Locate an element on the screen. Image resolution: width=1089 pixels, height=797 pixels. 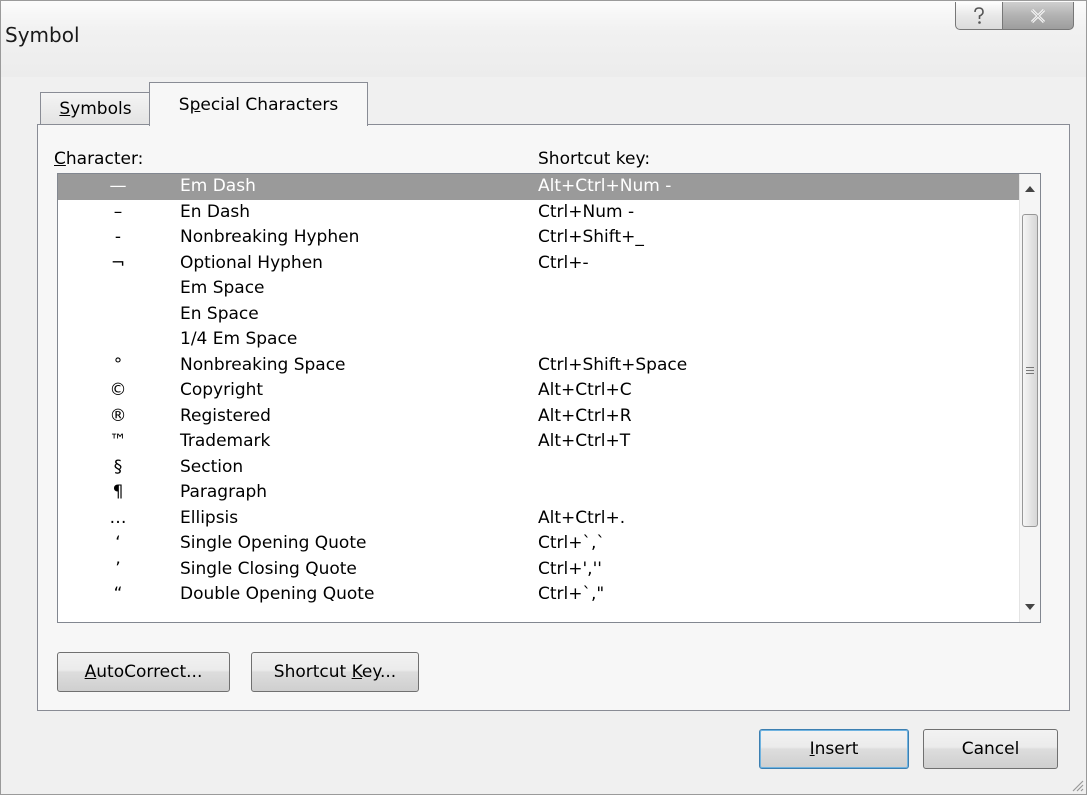
character-cell: ® is located at coordinates (118, 415).